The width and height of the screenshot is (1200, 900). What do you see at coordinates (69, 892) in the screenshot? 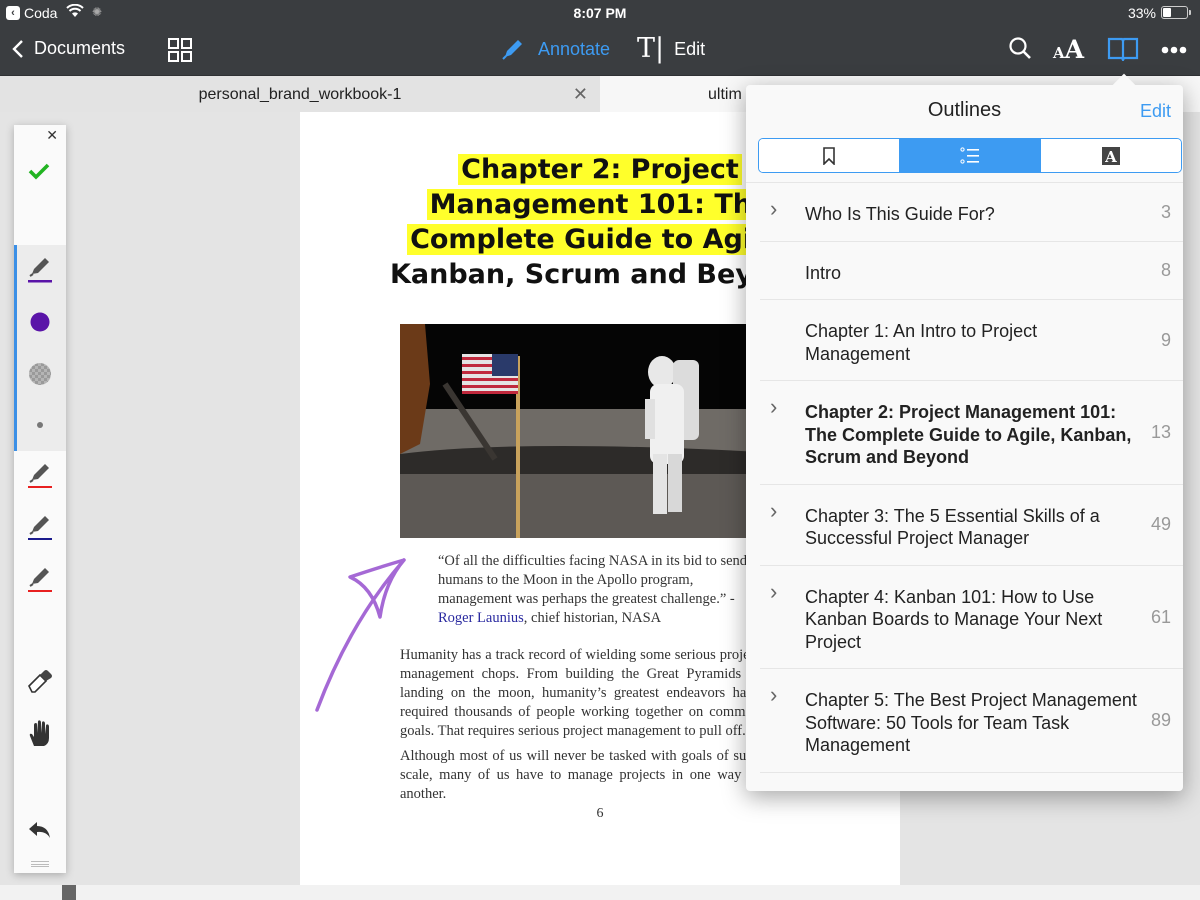
I see `scrubber-handle` at bounding box center [69, 892].